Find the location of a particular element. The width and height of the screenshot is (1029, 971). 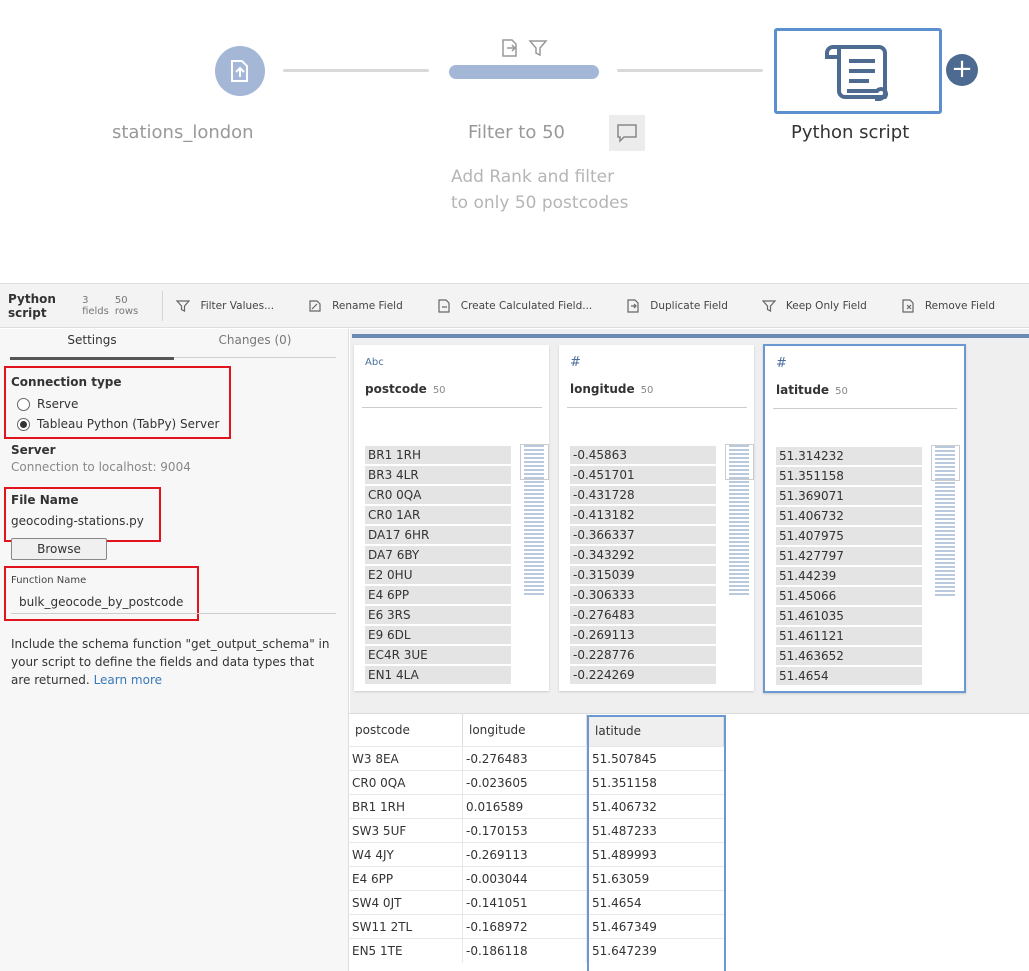

cell-latitude: 51.4654 is located at coordinates (657, 903).